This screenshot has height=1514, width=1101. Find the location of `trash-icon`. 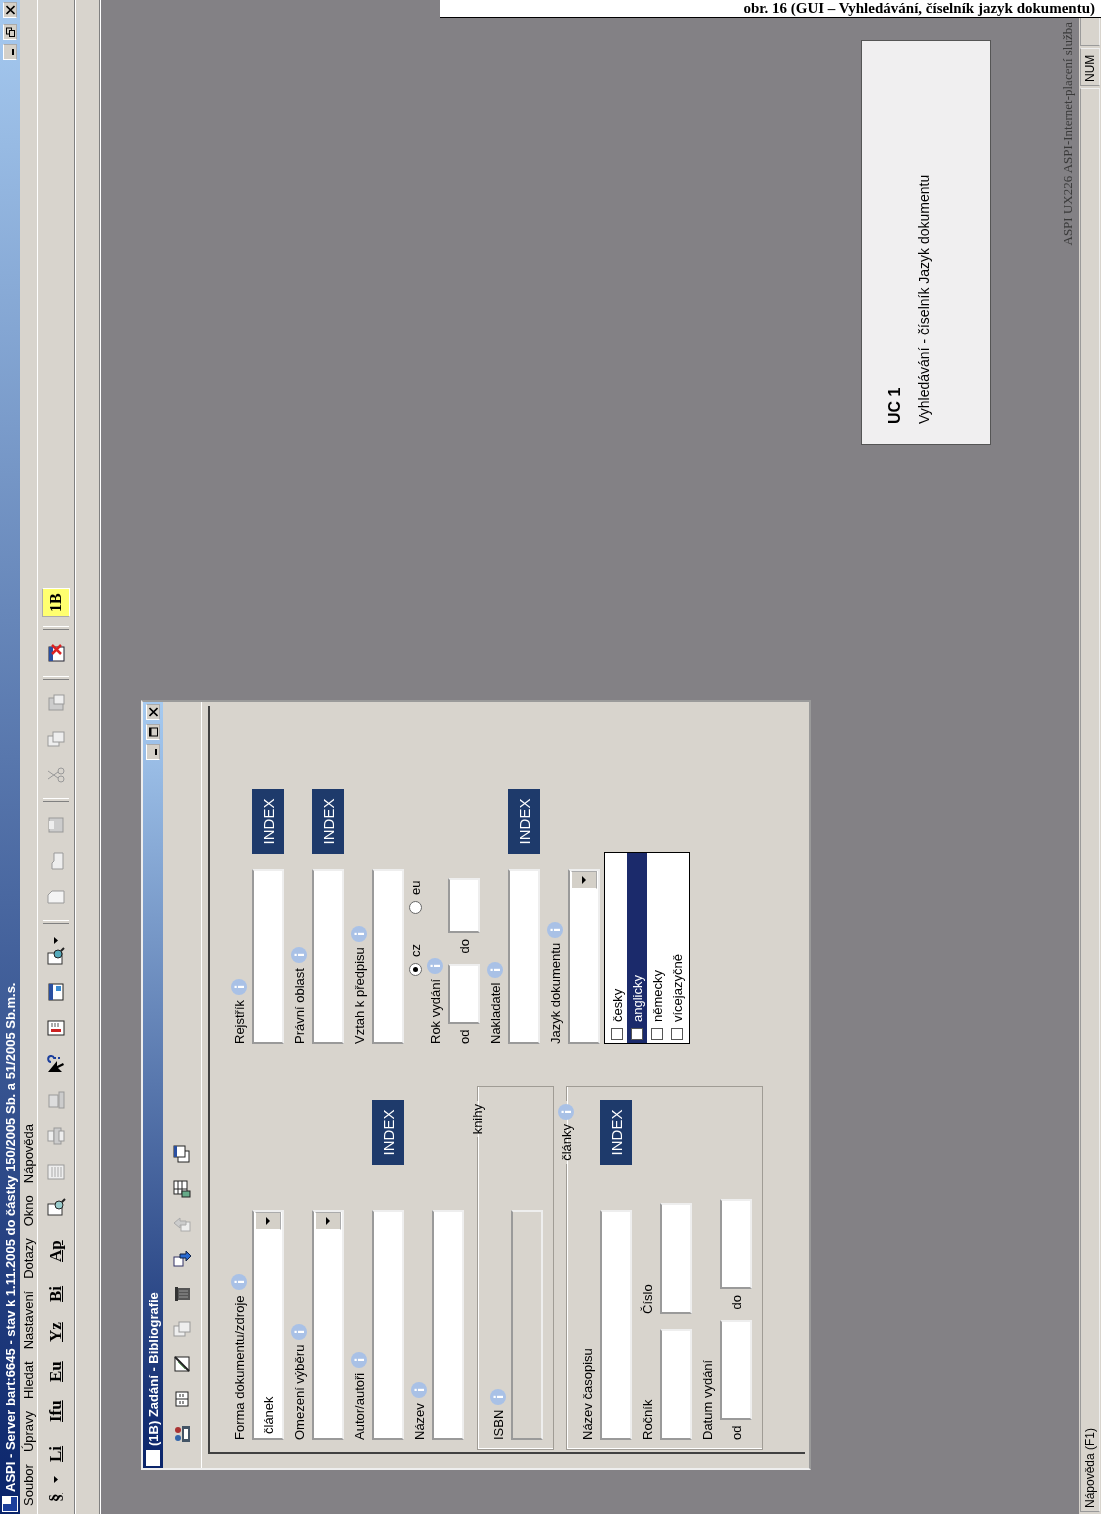

trash-icon is located at coordinates (182, 1294).